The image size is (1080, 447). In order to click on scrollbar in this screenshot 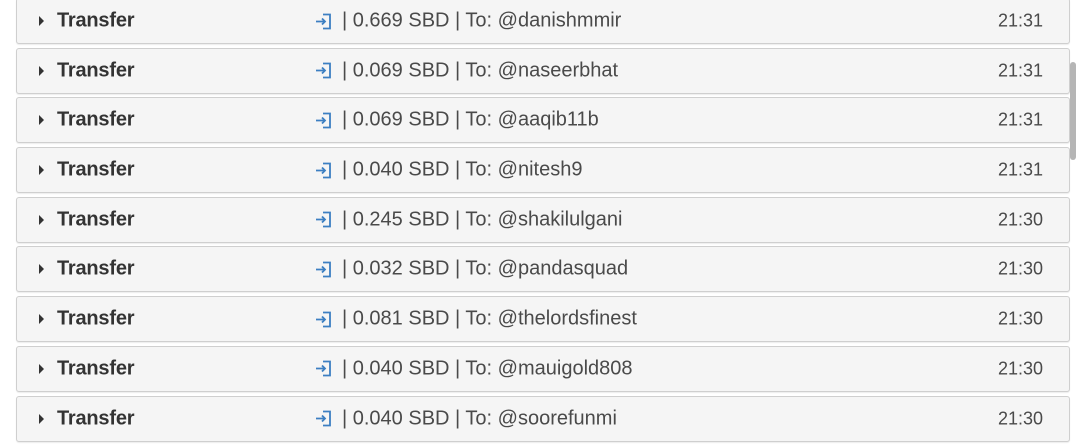, I will do `click(1073, 111)`.